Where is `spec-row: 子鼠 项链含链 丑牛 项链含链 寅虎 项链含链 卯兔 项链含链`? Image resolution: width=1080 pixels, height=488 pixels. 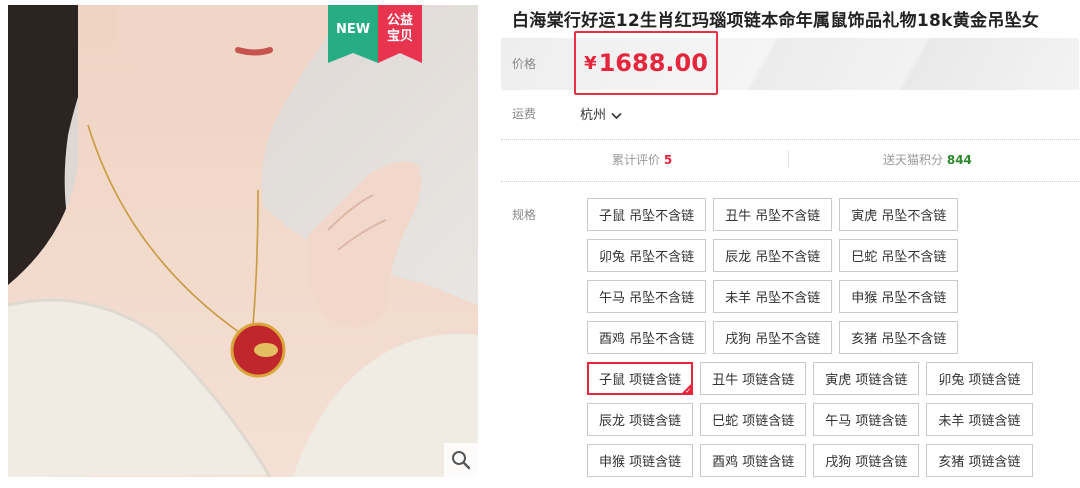
spec-row: 子鼠 项链含链 丑牛 项链含链 寅虎 项链含链 卯兔 项链含链 is located at coordinates (827, 378).